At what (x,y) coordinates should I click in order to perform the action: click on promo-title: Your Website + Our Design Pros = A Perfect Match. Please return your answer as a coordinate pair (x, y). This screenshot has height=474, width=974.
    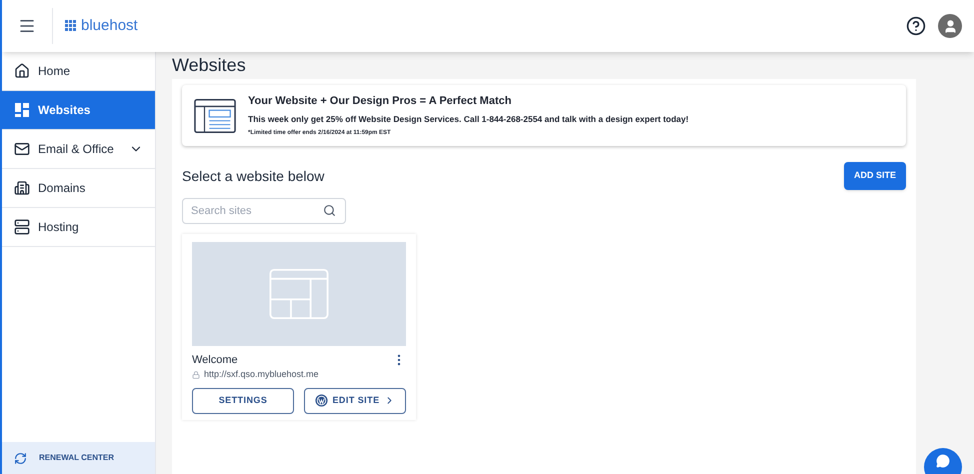
    Looking at the image, I should click on (380, 101).